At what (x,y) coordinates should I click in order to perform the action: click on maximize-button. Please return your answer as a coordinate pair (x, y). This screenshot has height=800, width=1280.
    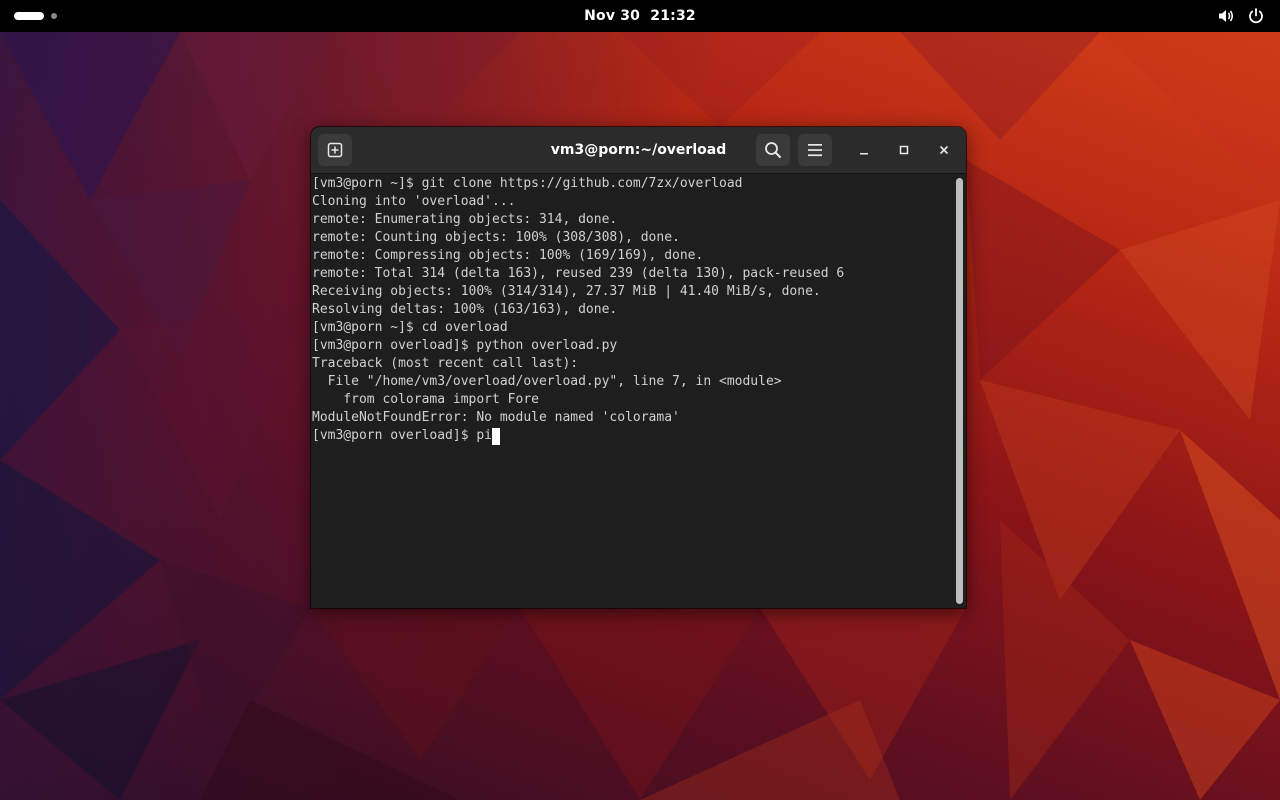
    Looking at the image, I should click on (904, 150).